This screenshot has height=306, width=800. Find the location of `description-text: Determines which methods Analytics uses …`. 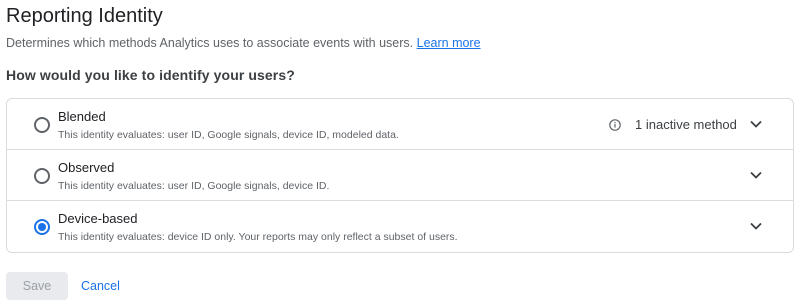

description-text: Determines which methods Analytics uses … is located at coordinates (210, 43).